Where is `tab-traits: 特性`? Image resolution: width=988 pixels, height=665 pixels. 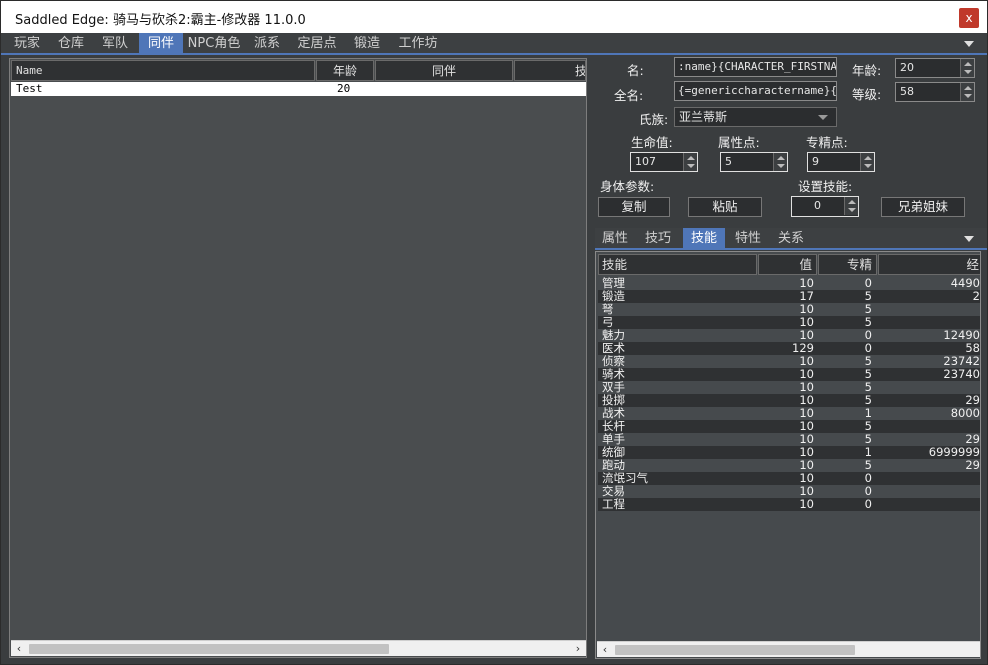 tab-traits: 特性 is located at coordinates (748, 239).